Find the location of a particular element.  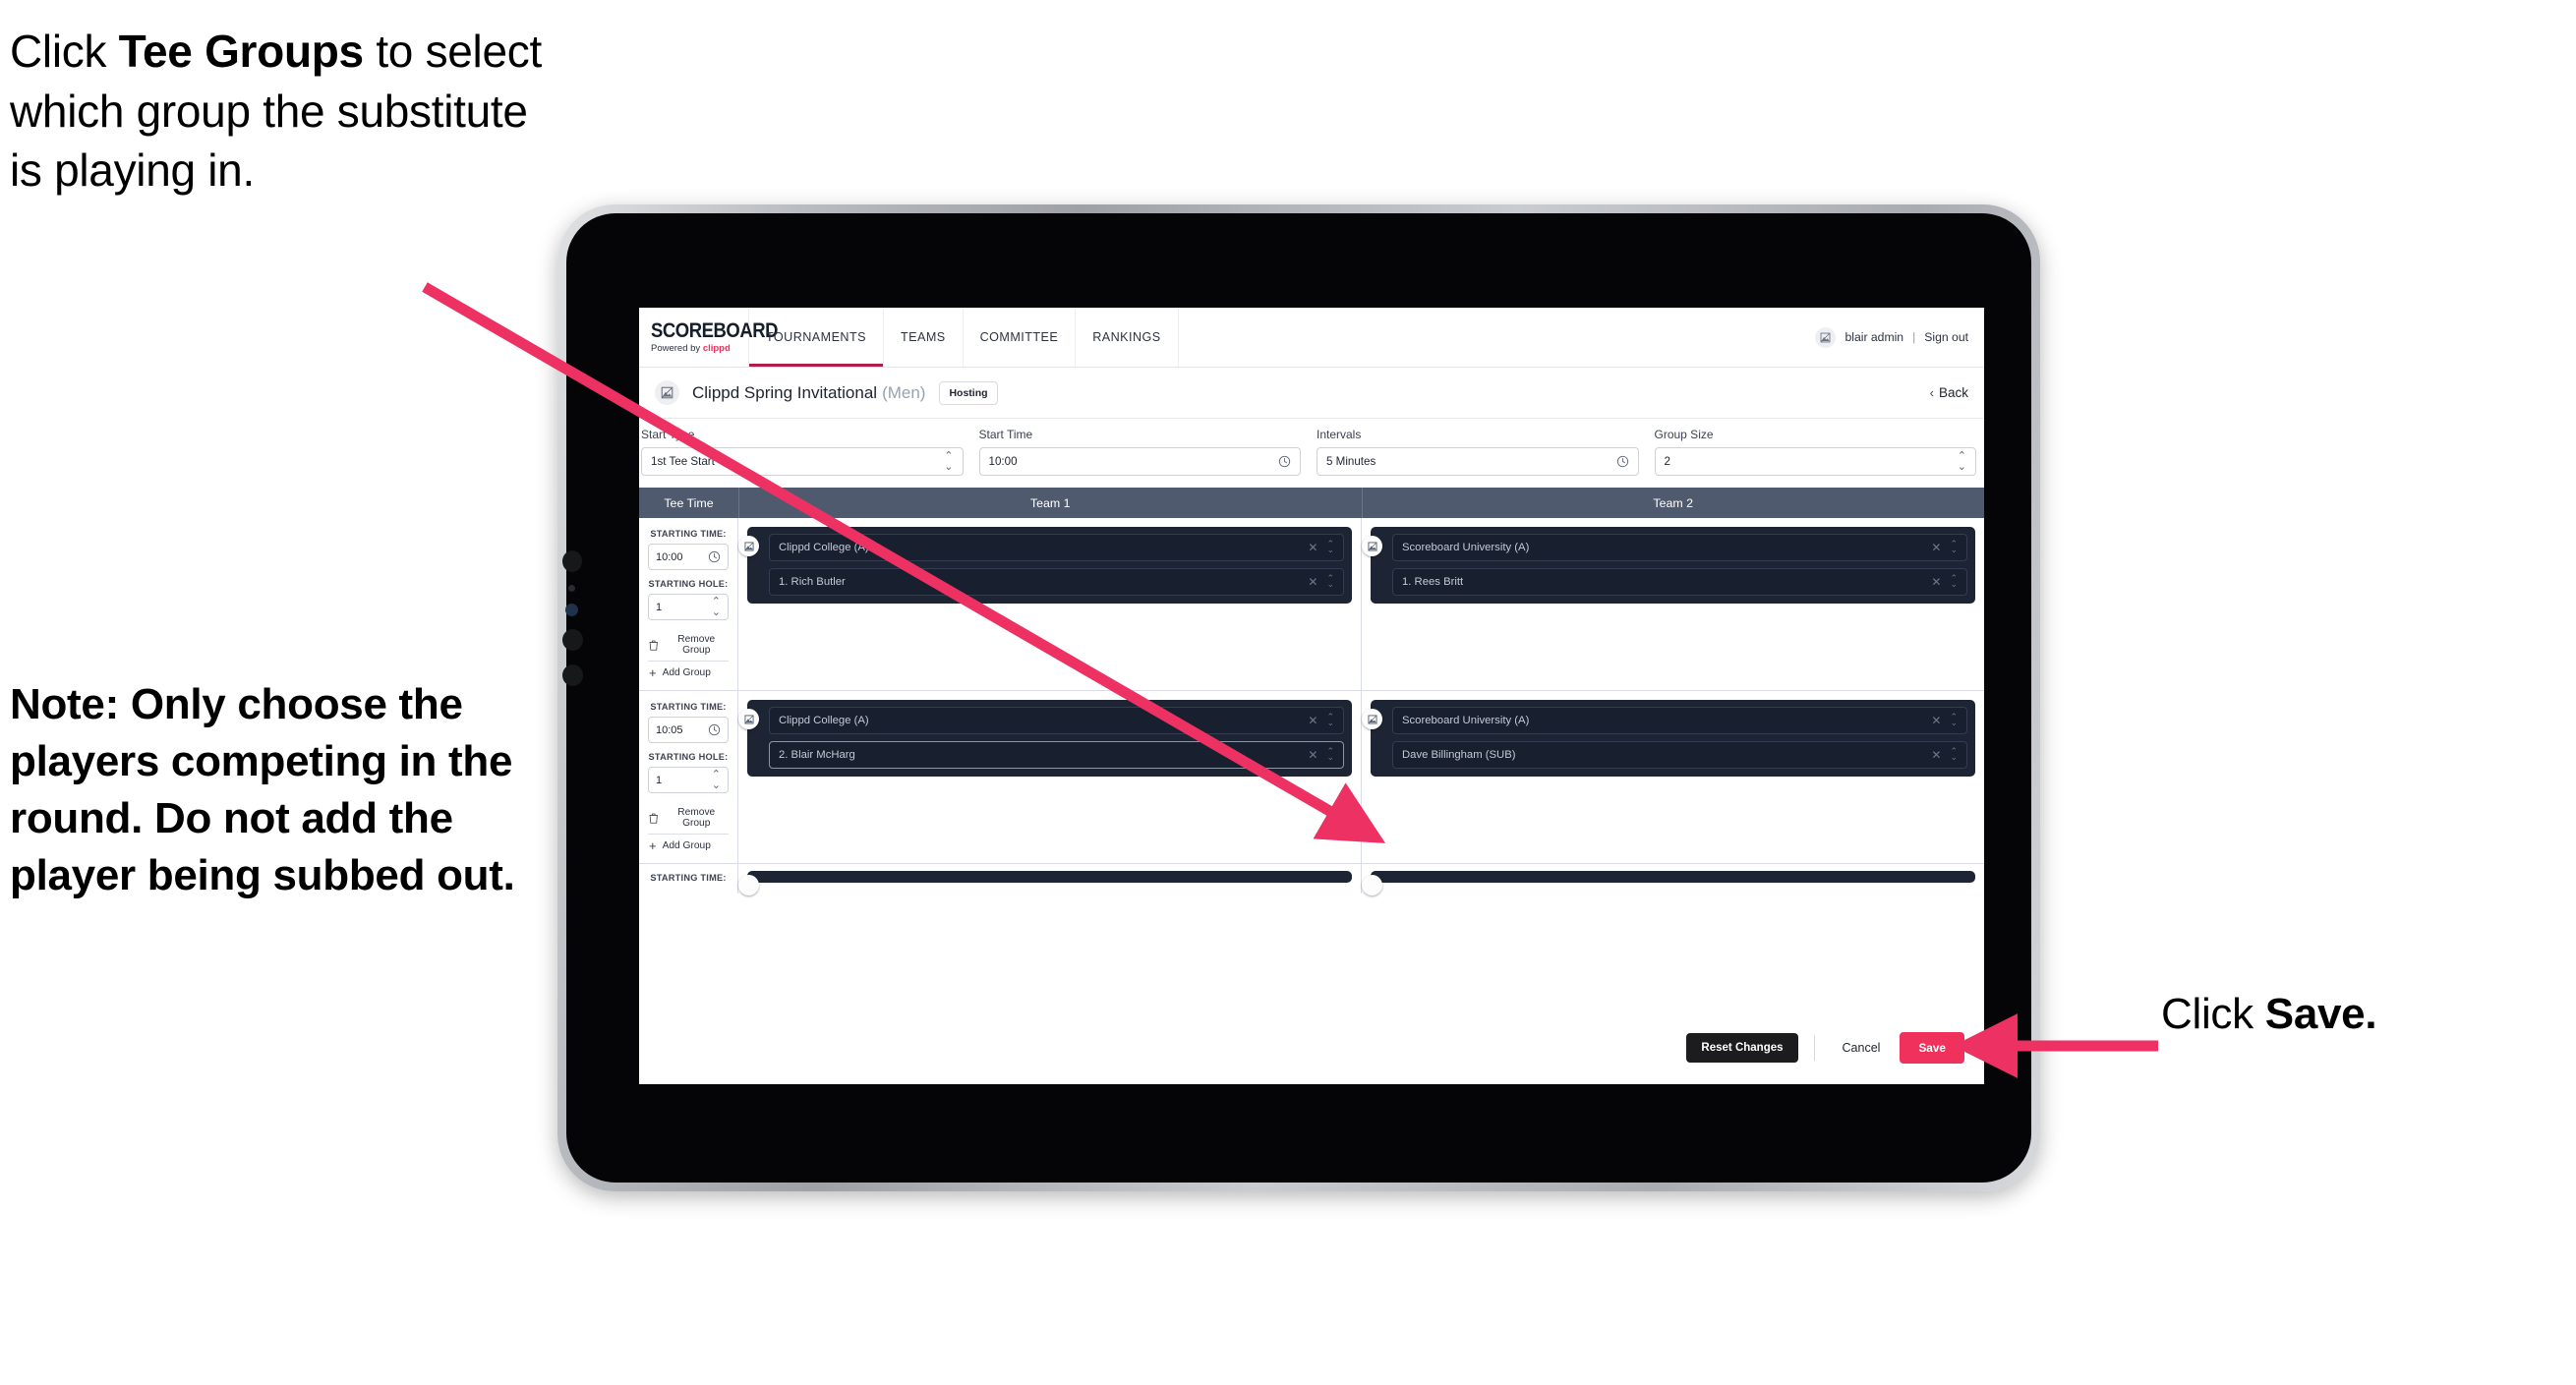

player-chip: 1. Rich Butler ✕ ⌃ ⌄ is located at coordinates (1056, 582).